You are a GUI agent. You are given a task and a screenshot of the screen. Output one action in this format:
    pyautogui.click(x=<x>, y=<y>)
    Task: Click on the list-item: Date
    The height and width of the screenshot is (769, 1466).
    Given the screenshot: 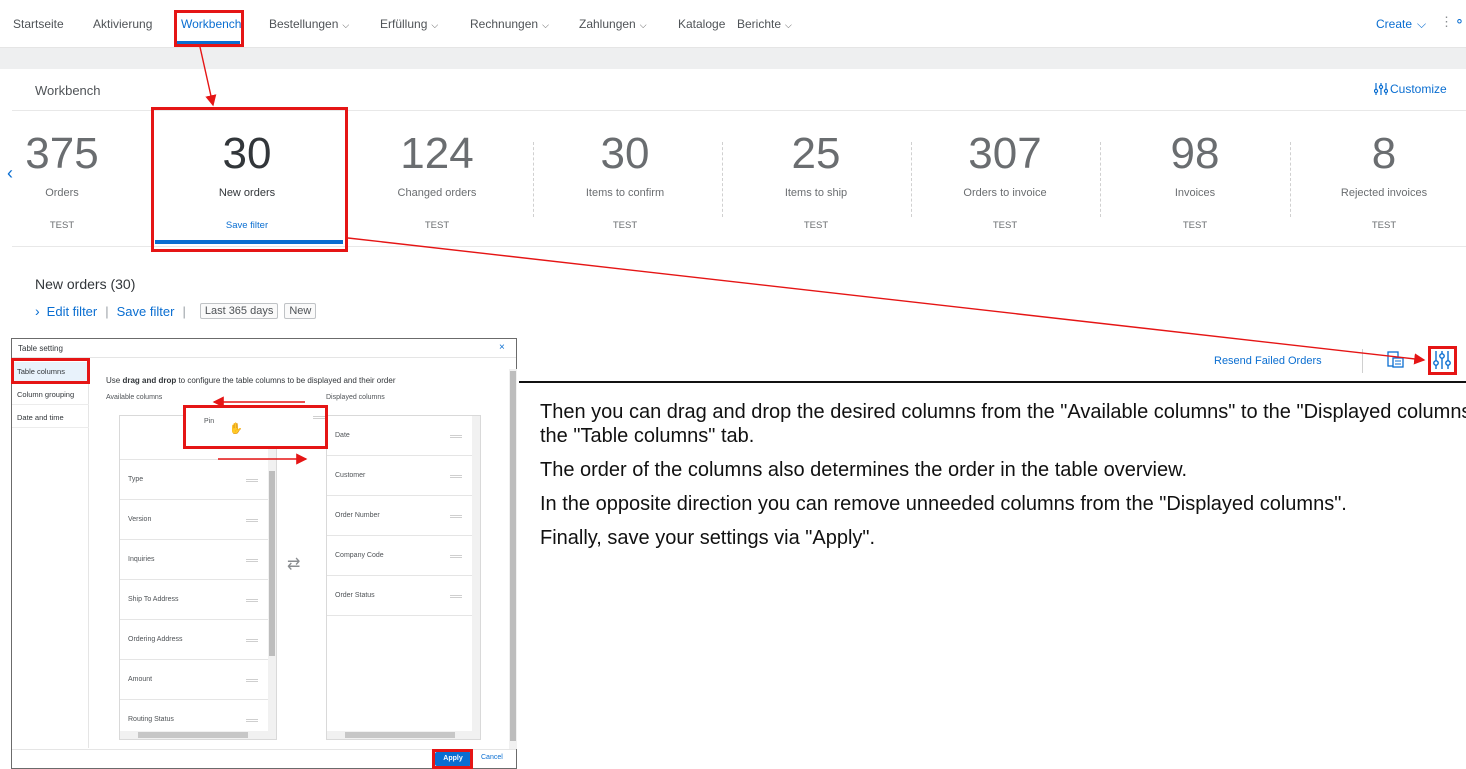 What is the action you would take?
    pyautogui.click(x=400, y=436)
    